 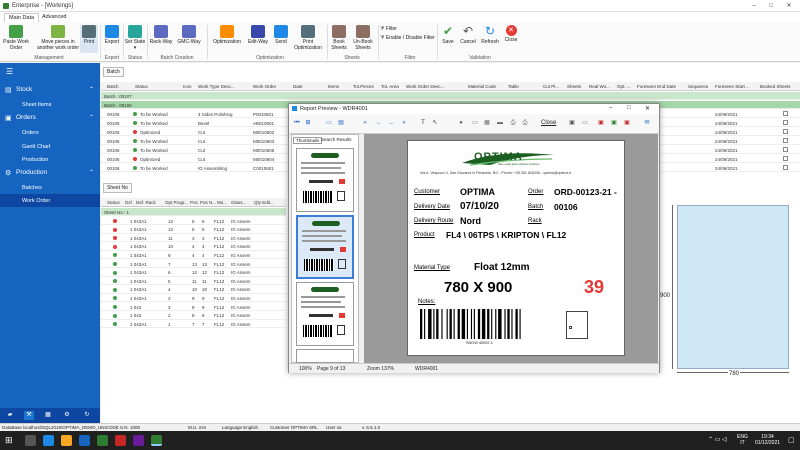 What do you see at coordinates (601, 123) in the screenshot?
I see `pdf-icon: ▣` at bounding box center [601, 123].